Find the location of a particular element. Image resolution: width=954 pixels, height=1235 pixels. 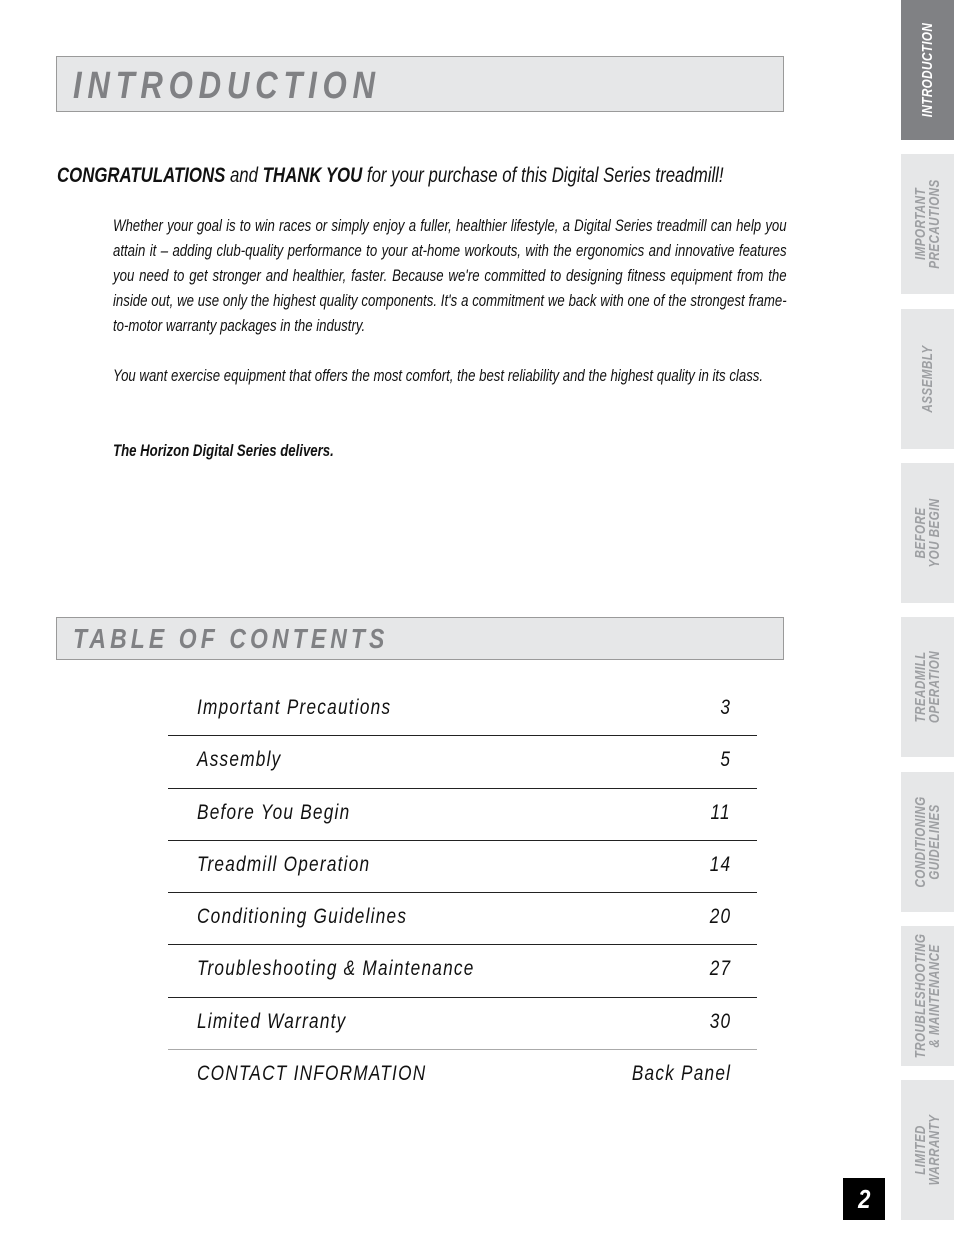

side-tab-label: TREADMILL OPERATION is located at coordinates (927, 687).